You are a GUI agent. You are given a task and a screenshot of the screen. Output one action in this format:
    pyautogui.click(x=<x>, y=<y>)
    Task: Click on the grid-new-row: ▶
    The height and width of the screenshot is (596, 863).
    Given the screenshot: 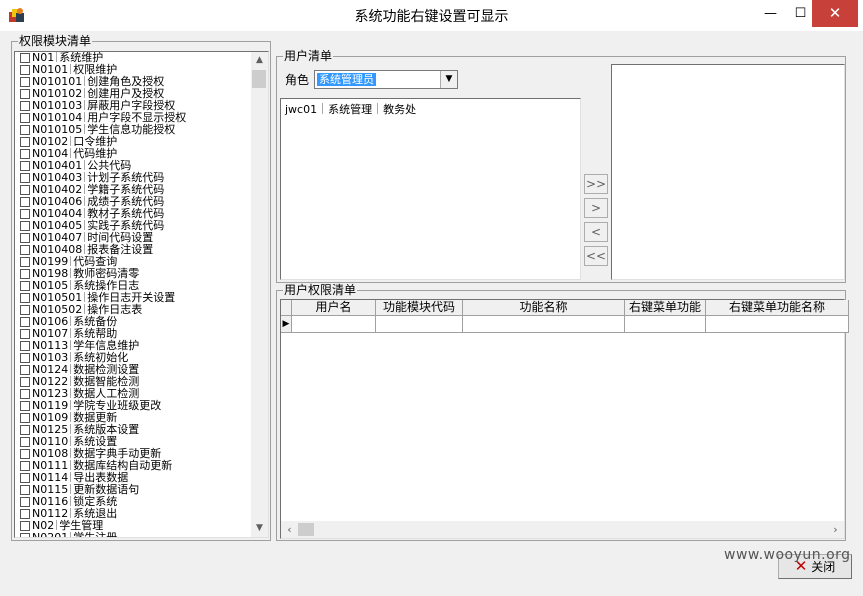 What is the action you would take?
    pyautogui.click(x=565, y=324)
    